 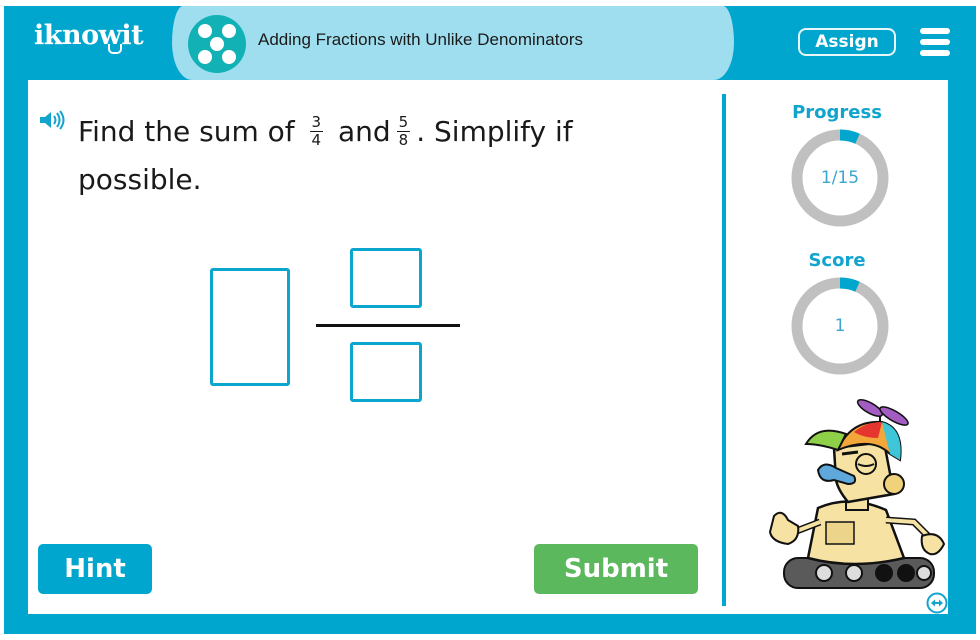 I want to click on robot-mascot, so click(x=850, y=496).